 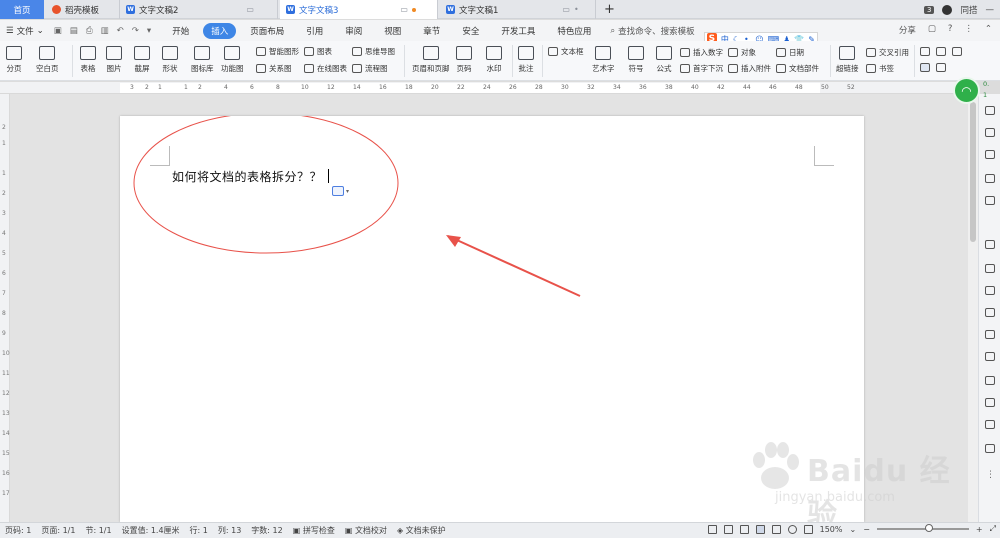 What do you see at coordinates (518, 9) in the screenshot?
I see `tab-doc1: W 文字文稿1 ▭ •` at bounding box center [518, 9].